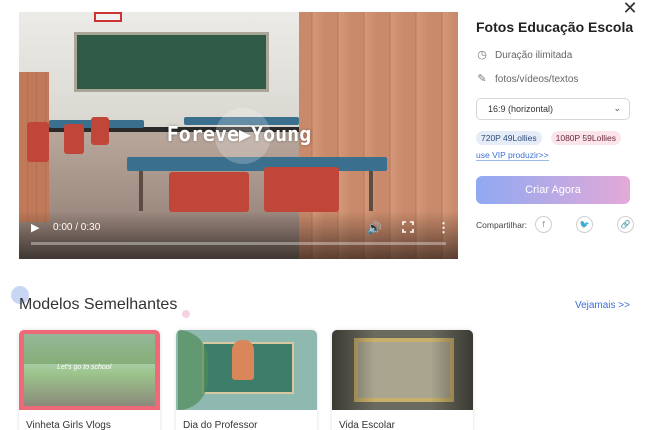  I want to click on decorative-dot, so click(186, 314).